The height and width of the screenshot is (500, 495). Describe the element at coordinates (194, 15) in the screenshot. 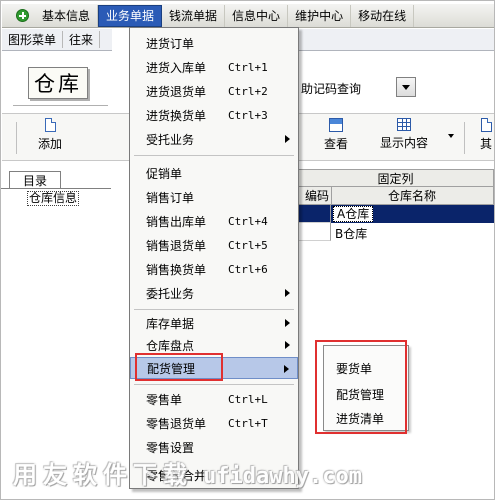

I see `menu-cash-documents: 钱流单据` at that location.